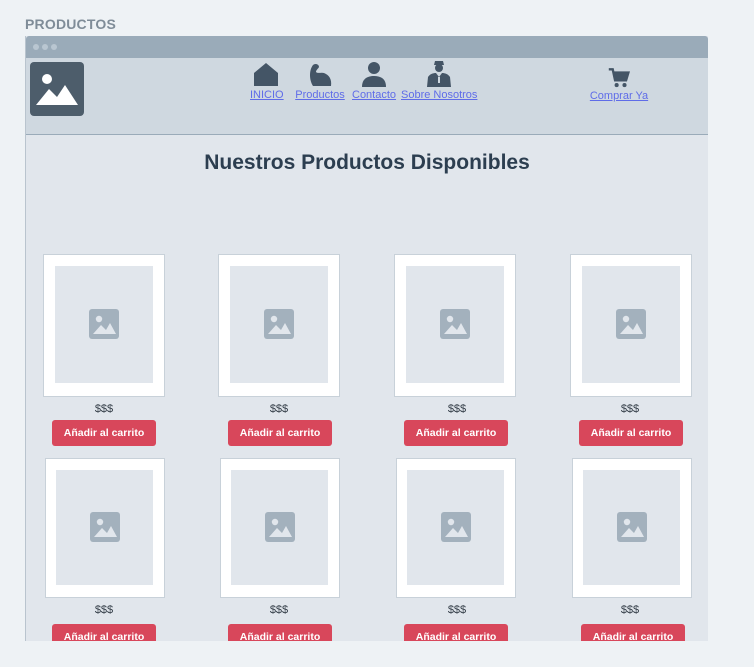 The image size is (754, 667). What do you see at coordinates (70, 24) in the screenshot?
I see `page-label: PRODUCTOS` at bounding box center [70, 24].